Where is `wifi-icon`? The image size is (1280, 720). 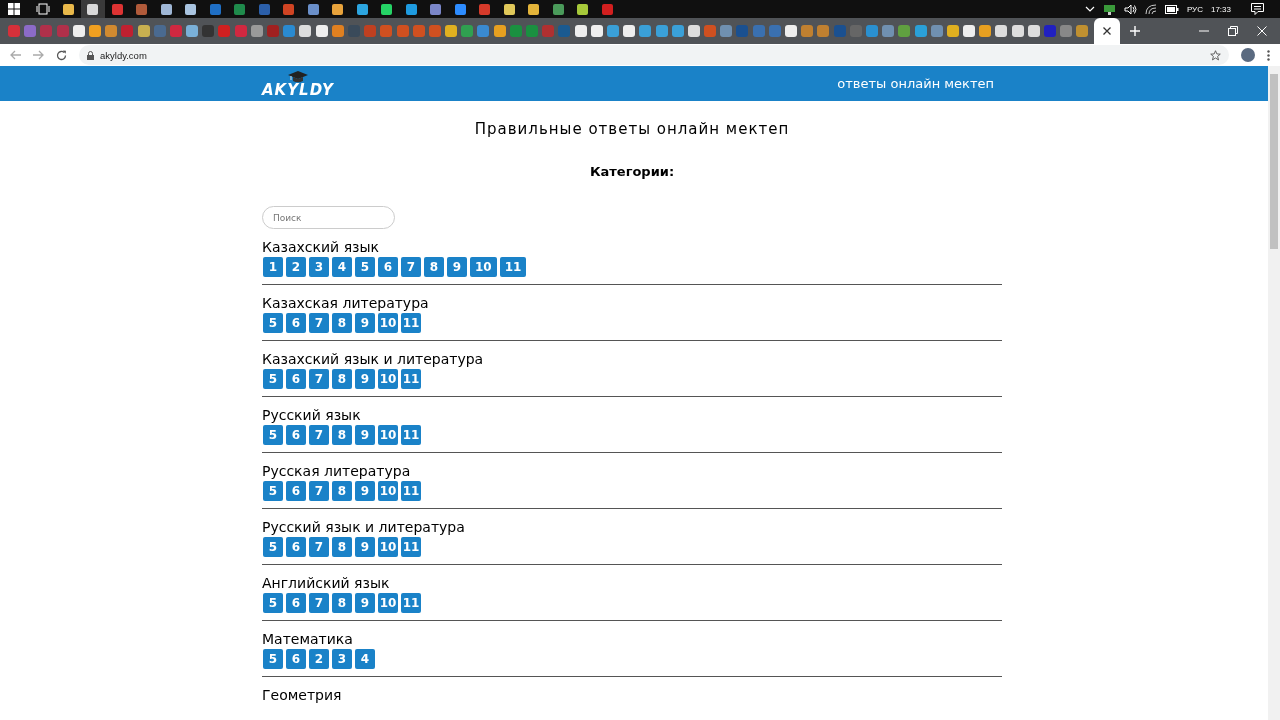 wifi-icon is located at coordinates (1150, 9).